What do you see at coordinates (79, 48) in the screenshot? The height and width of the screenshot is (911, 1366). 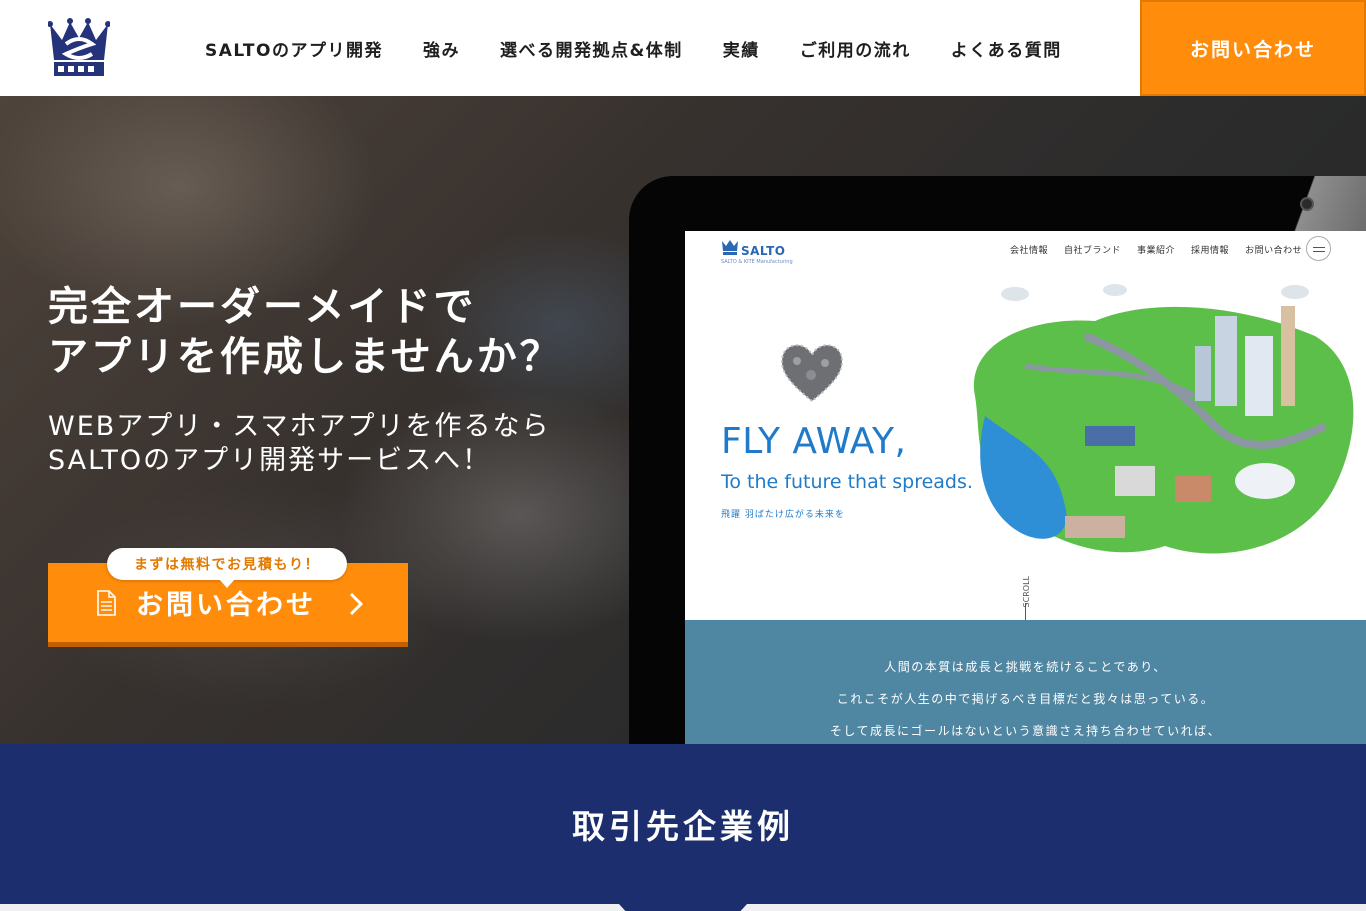 I see `crown-s-logo-icon` at bounding box center [79, 48].